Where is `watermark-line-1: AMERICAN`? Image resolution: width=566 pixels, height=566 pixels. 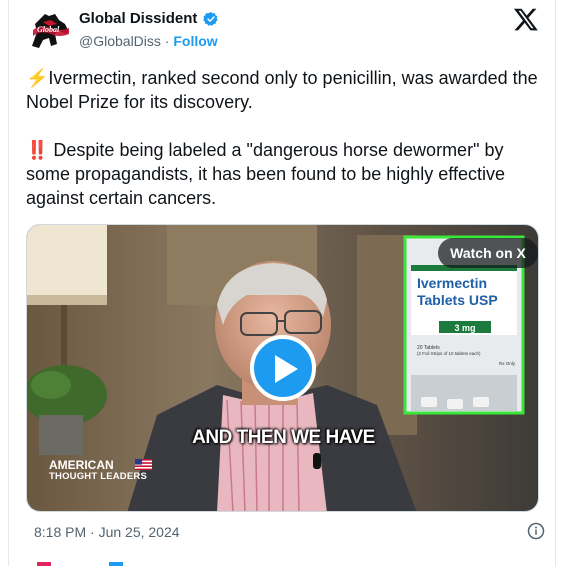 watermark-line-1: AMERICAN is located at coordinates (81, 465).